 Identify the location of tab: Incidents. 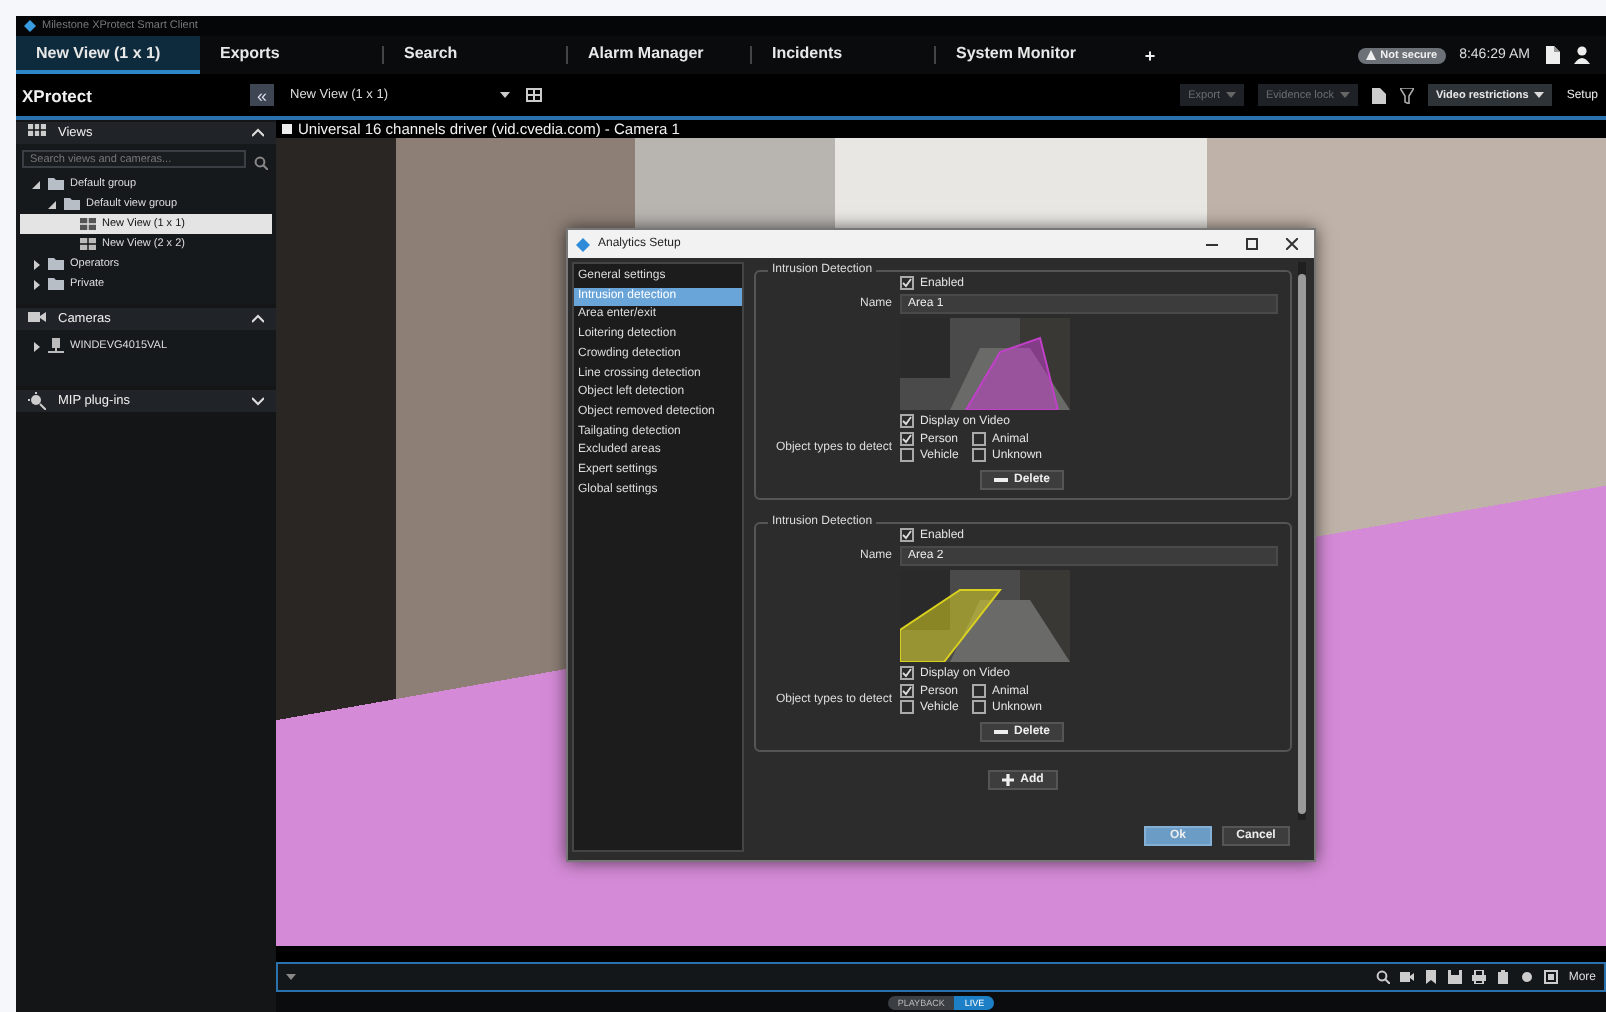
(844, 55).